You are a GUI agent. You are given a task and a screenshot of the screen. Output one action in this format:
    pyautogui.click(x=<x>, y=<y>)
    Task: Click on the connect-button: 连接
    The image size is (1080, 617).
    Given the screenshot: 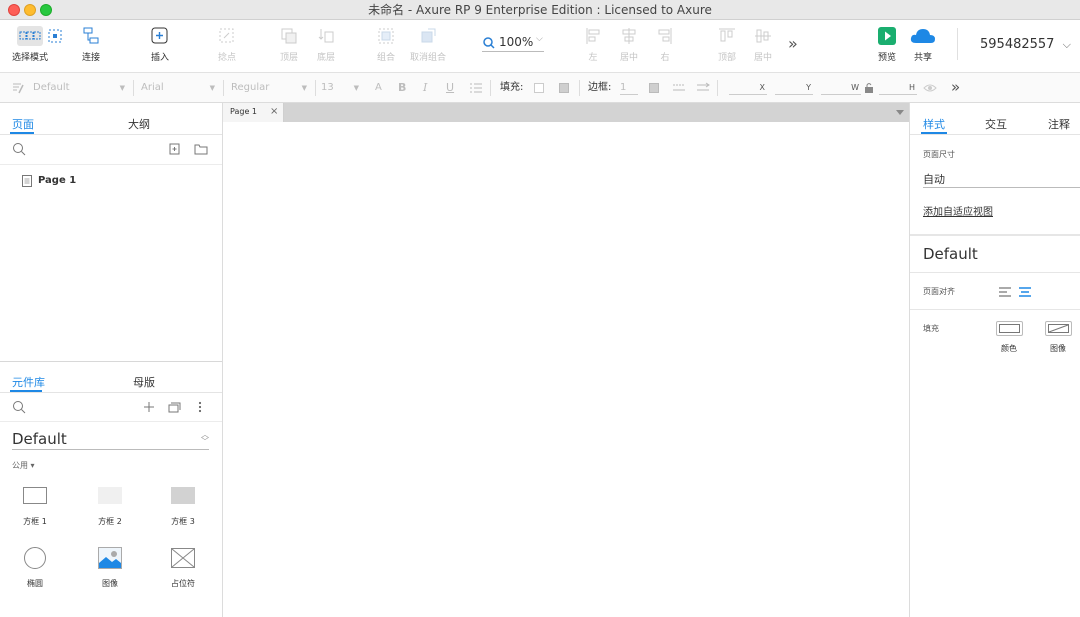 What is the action you would take?
    pyautogui.click(x=91, y=44)
    